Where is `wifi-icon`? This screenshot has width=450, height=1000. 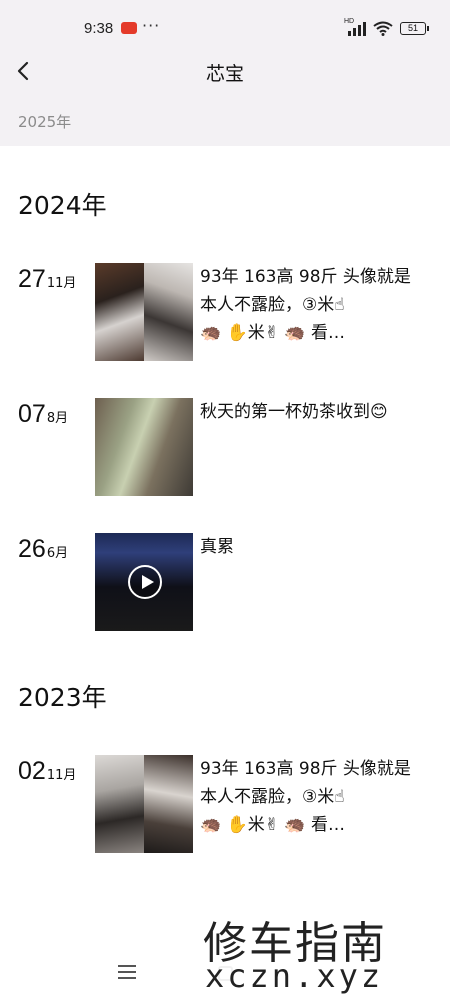 wifi-icon is located at coordinates (383, 28).